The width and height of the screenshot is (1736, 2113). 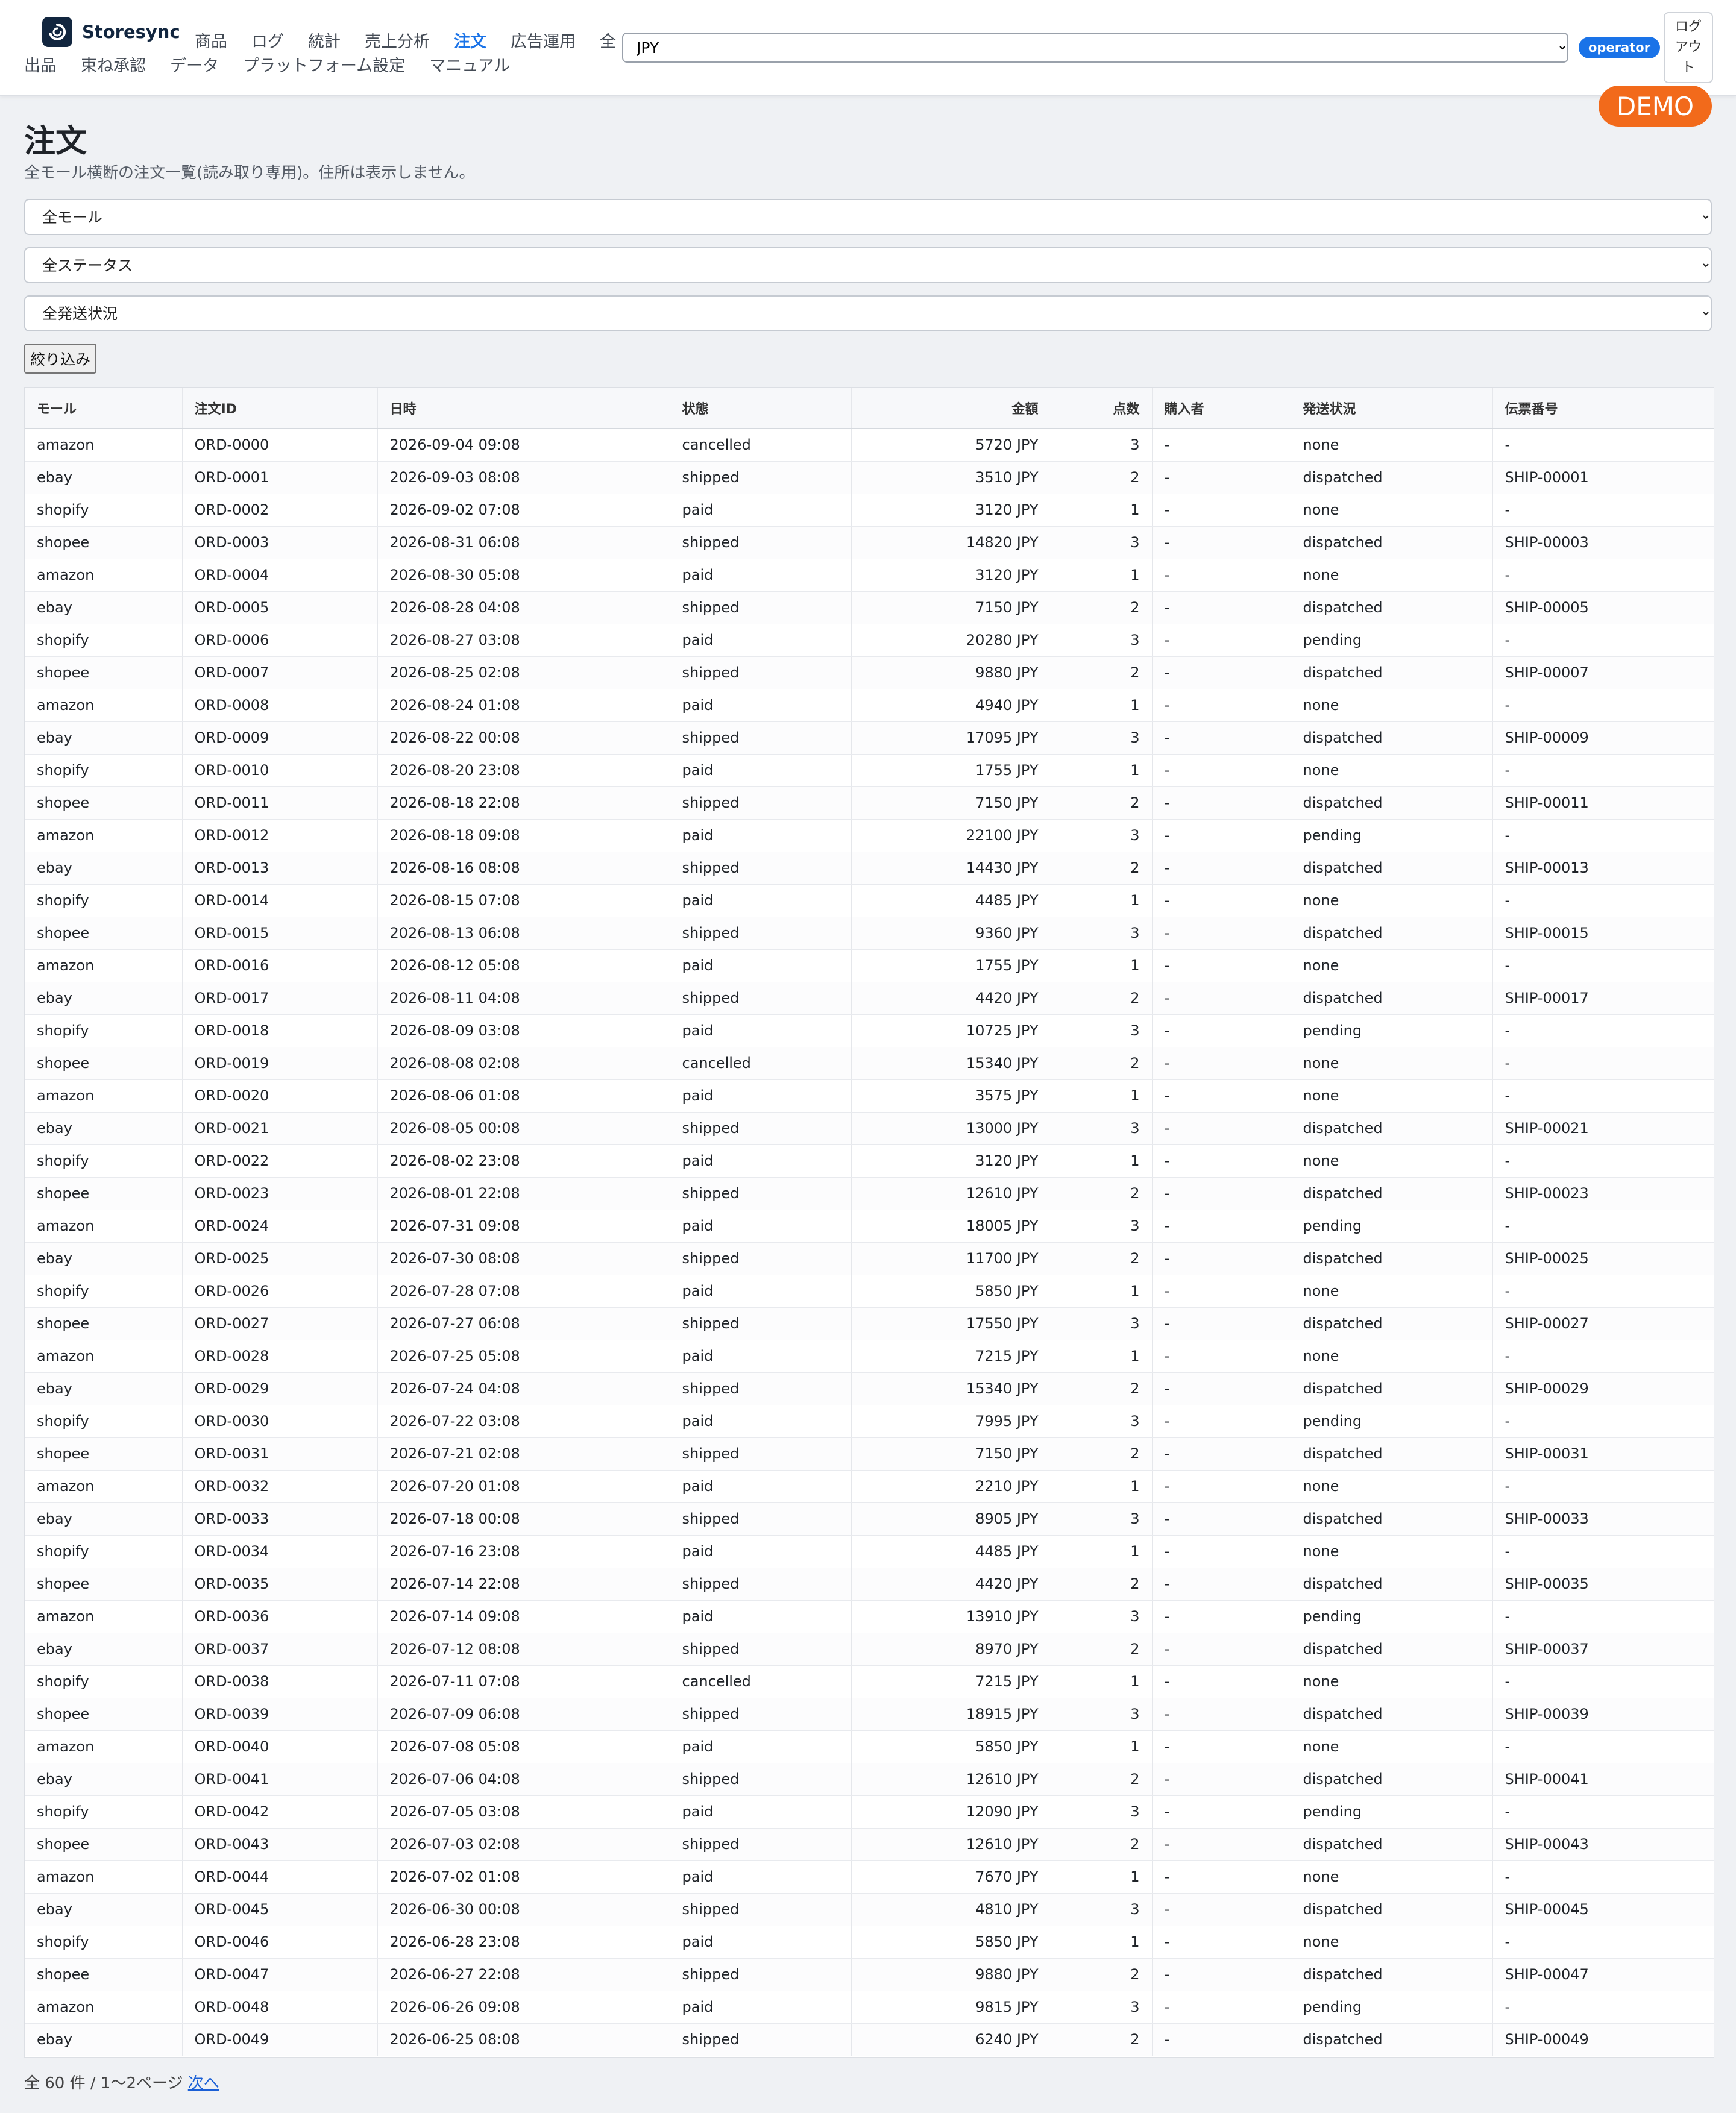 What do you see at coordinates (194, 64) in the screenshot?
I see `nav-item-nav_row2-2: データ` at bounding box center [194, 64].